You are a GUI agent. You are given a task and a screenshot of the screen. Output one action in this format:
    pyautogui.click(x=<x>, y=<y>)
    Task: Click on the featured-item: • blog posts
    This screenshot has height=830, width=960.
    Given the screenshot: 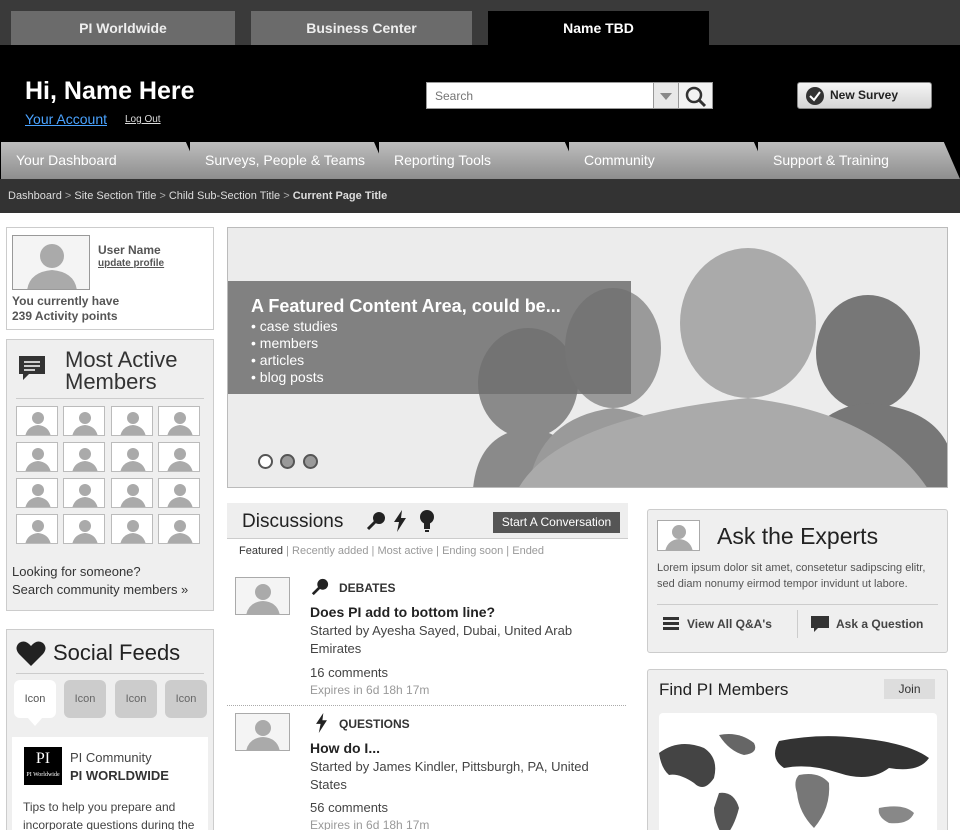 What is the action you would take?
    pyautogui.click(x=287, y=377)
    